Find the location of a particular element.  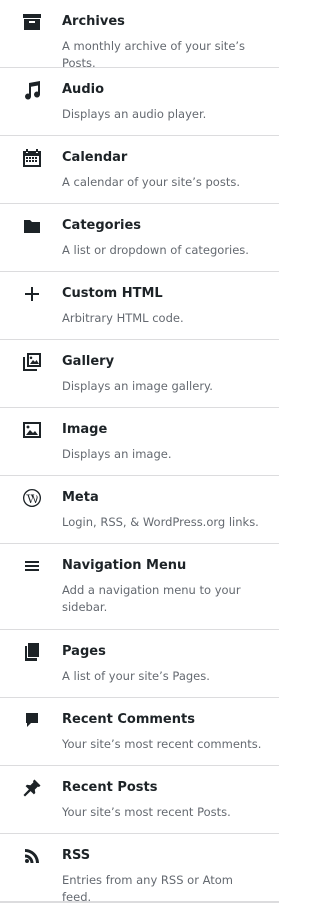

widget-description: A calendar of your site’s posts. is located at coordinates (151, 182).